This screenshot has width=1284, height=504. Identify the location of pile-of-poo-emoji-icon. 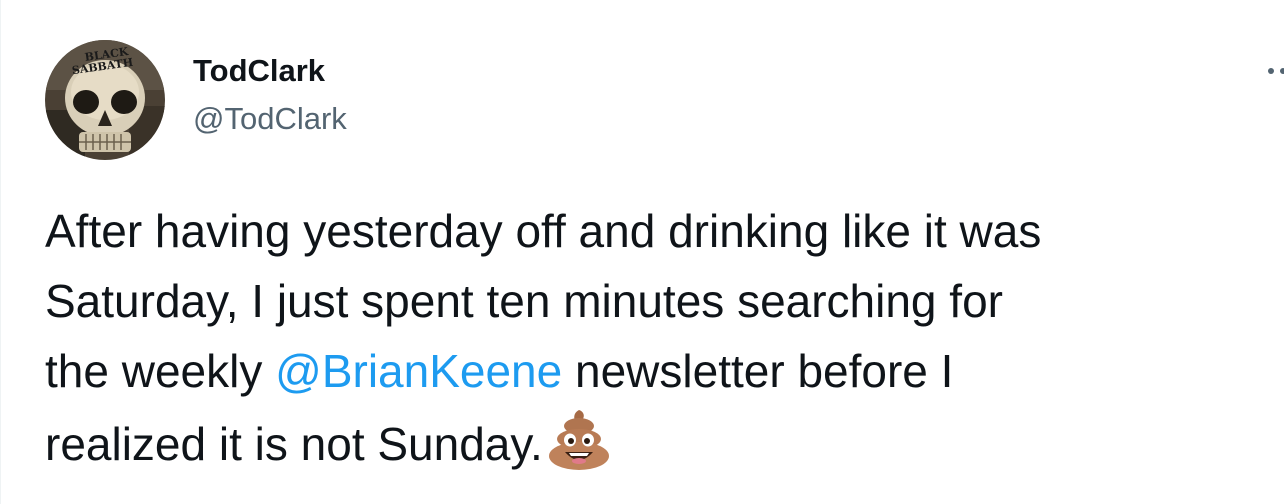
(579, 440).